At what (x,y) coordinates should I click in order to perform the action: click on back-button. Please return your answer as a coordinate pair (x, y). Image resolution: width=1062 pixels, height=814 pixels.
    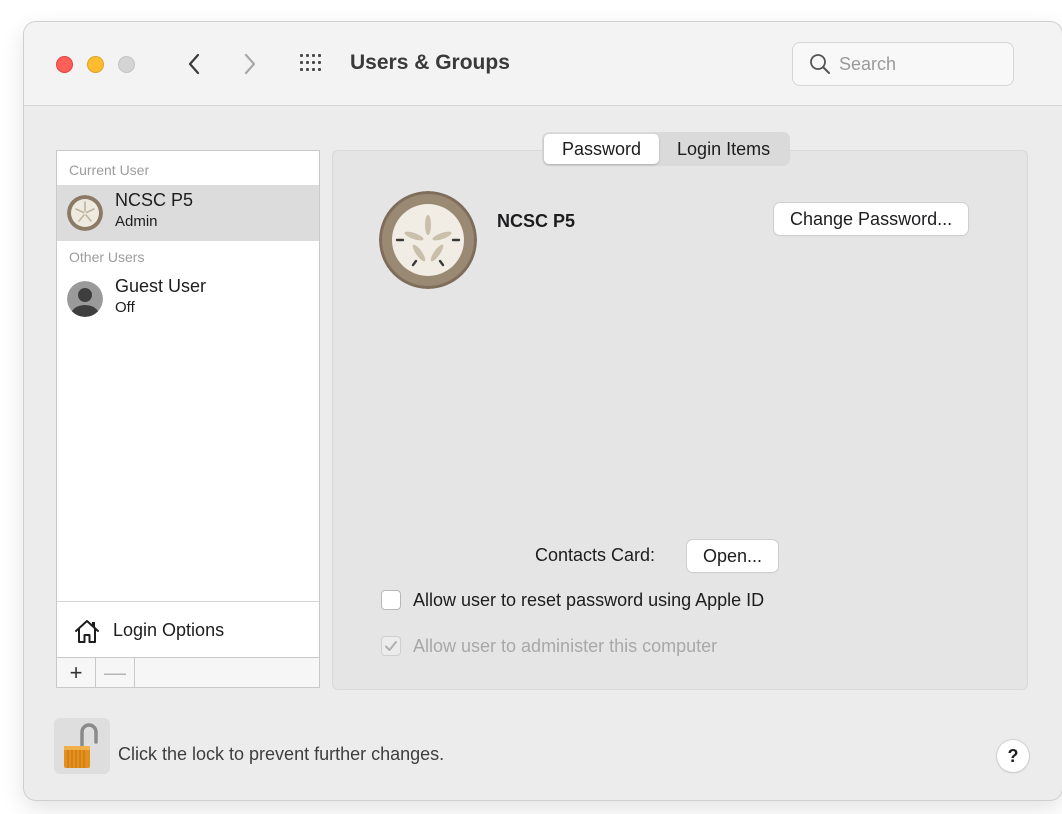
    Looking at the image, I should click on (194, 64).